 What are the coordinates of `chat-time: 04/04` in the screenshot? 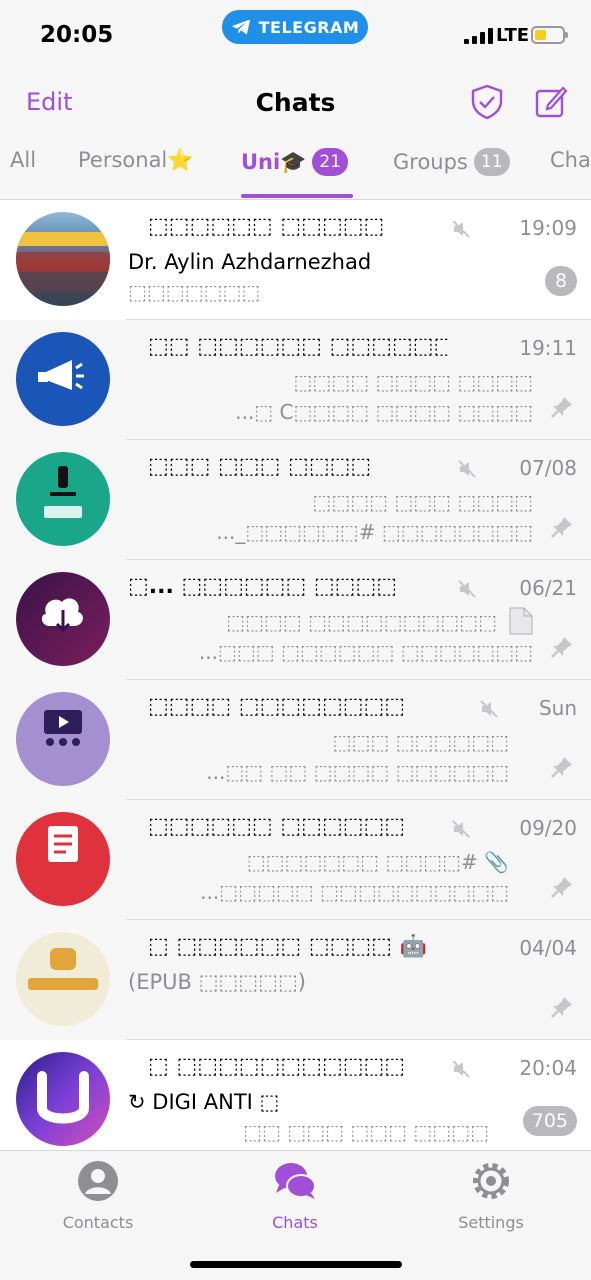 It's located at (548, 948).